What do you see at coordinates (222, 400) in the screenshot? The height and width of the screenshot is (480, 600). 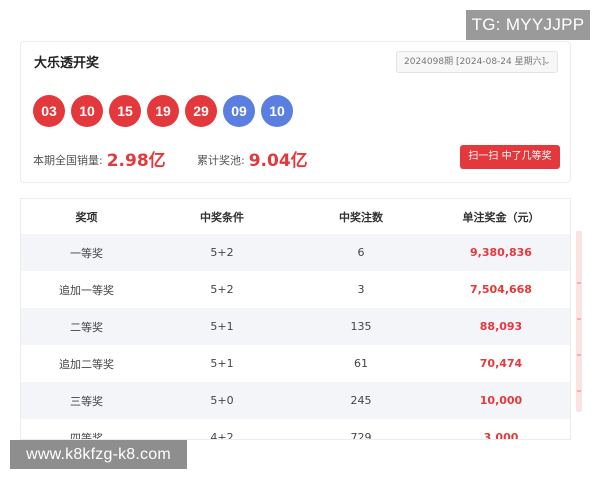 I see `condition-cell: 5+0` at bounding box center [222, 400].